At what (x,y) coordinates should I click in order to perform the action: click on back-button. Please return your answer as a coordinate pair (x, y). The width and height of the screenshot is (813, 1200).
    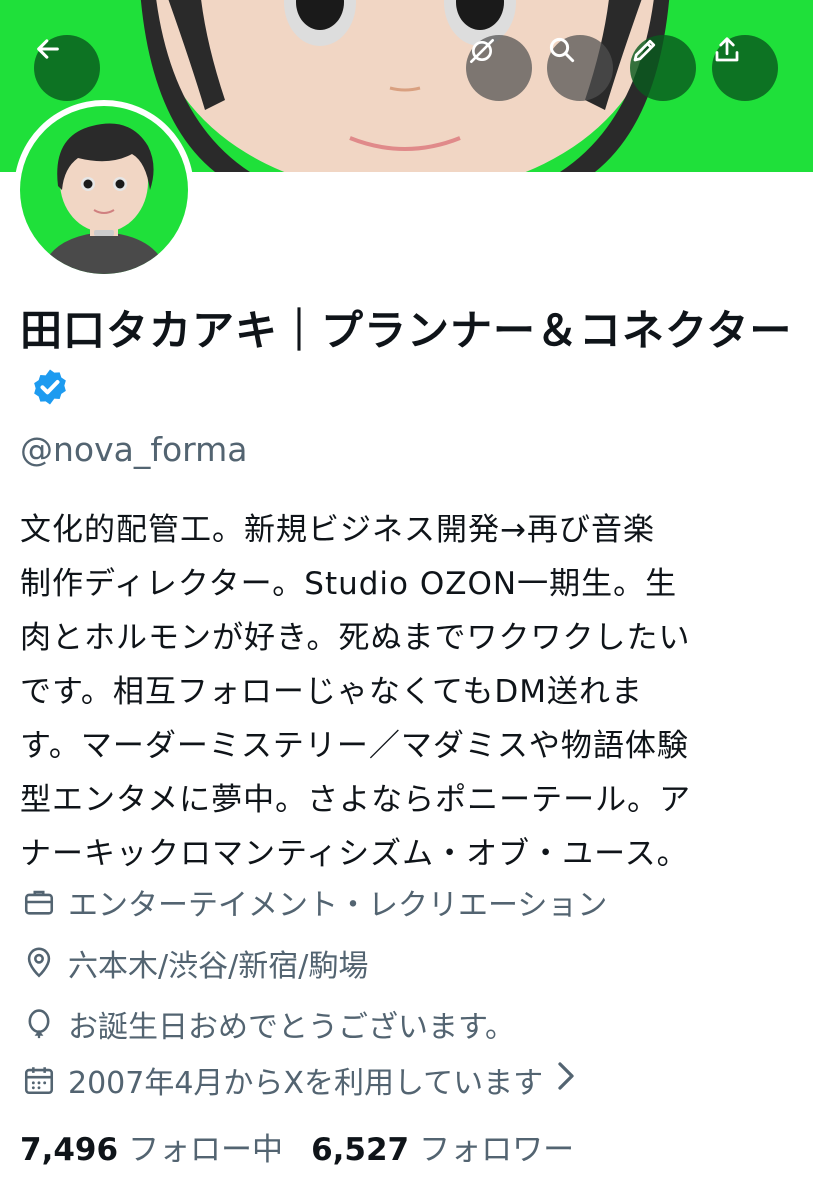
    Looking at the image, I should click on (67, 68).